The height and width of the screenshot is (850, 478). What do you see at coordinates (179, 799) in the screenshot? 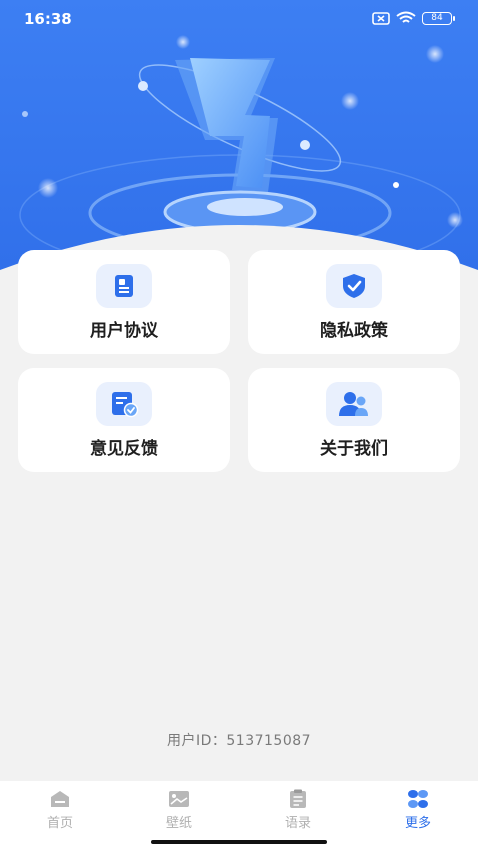
I see `wallpaper-icon` at bounding box center [179, 799].